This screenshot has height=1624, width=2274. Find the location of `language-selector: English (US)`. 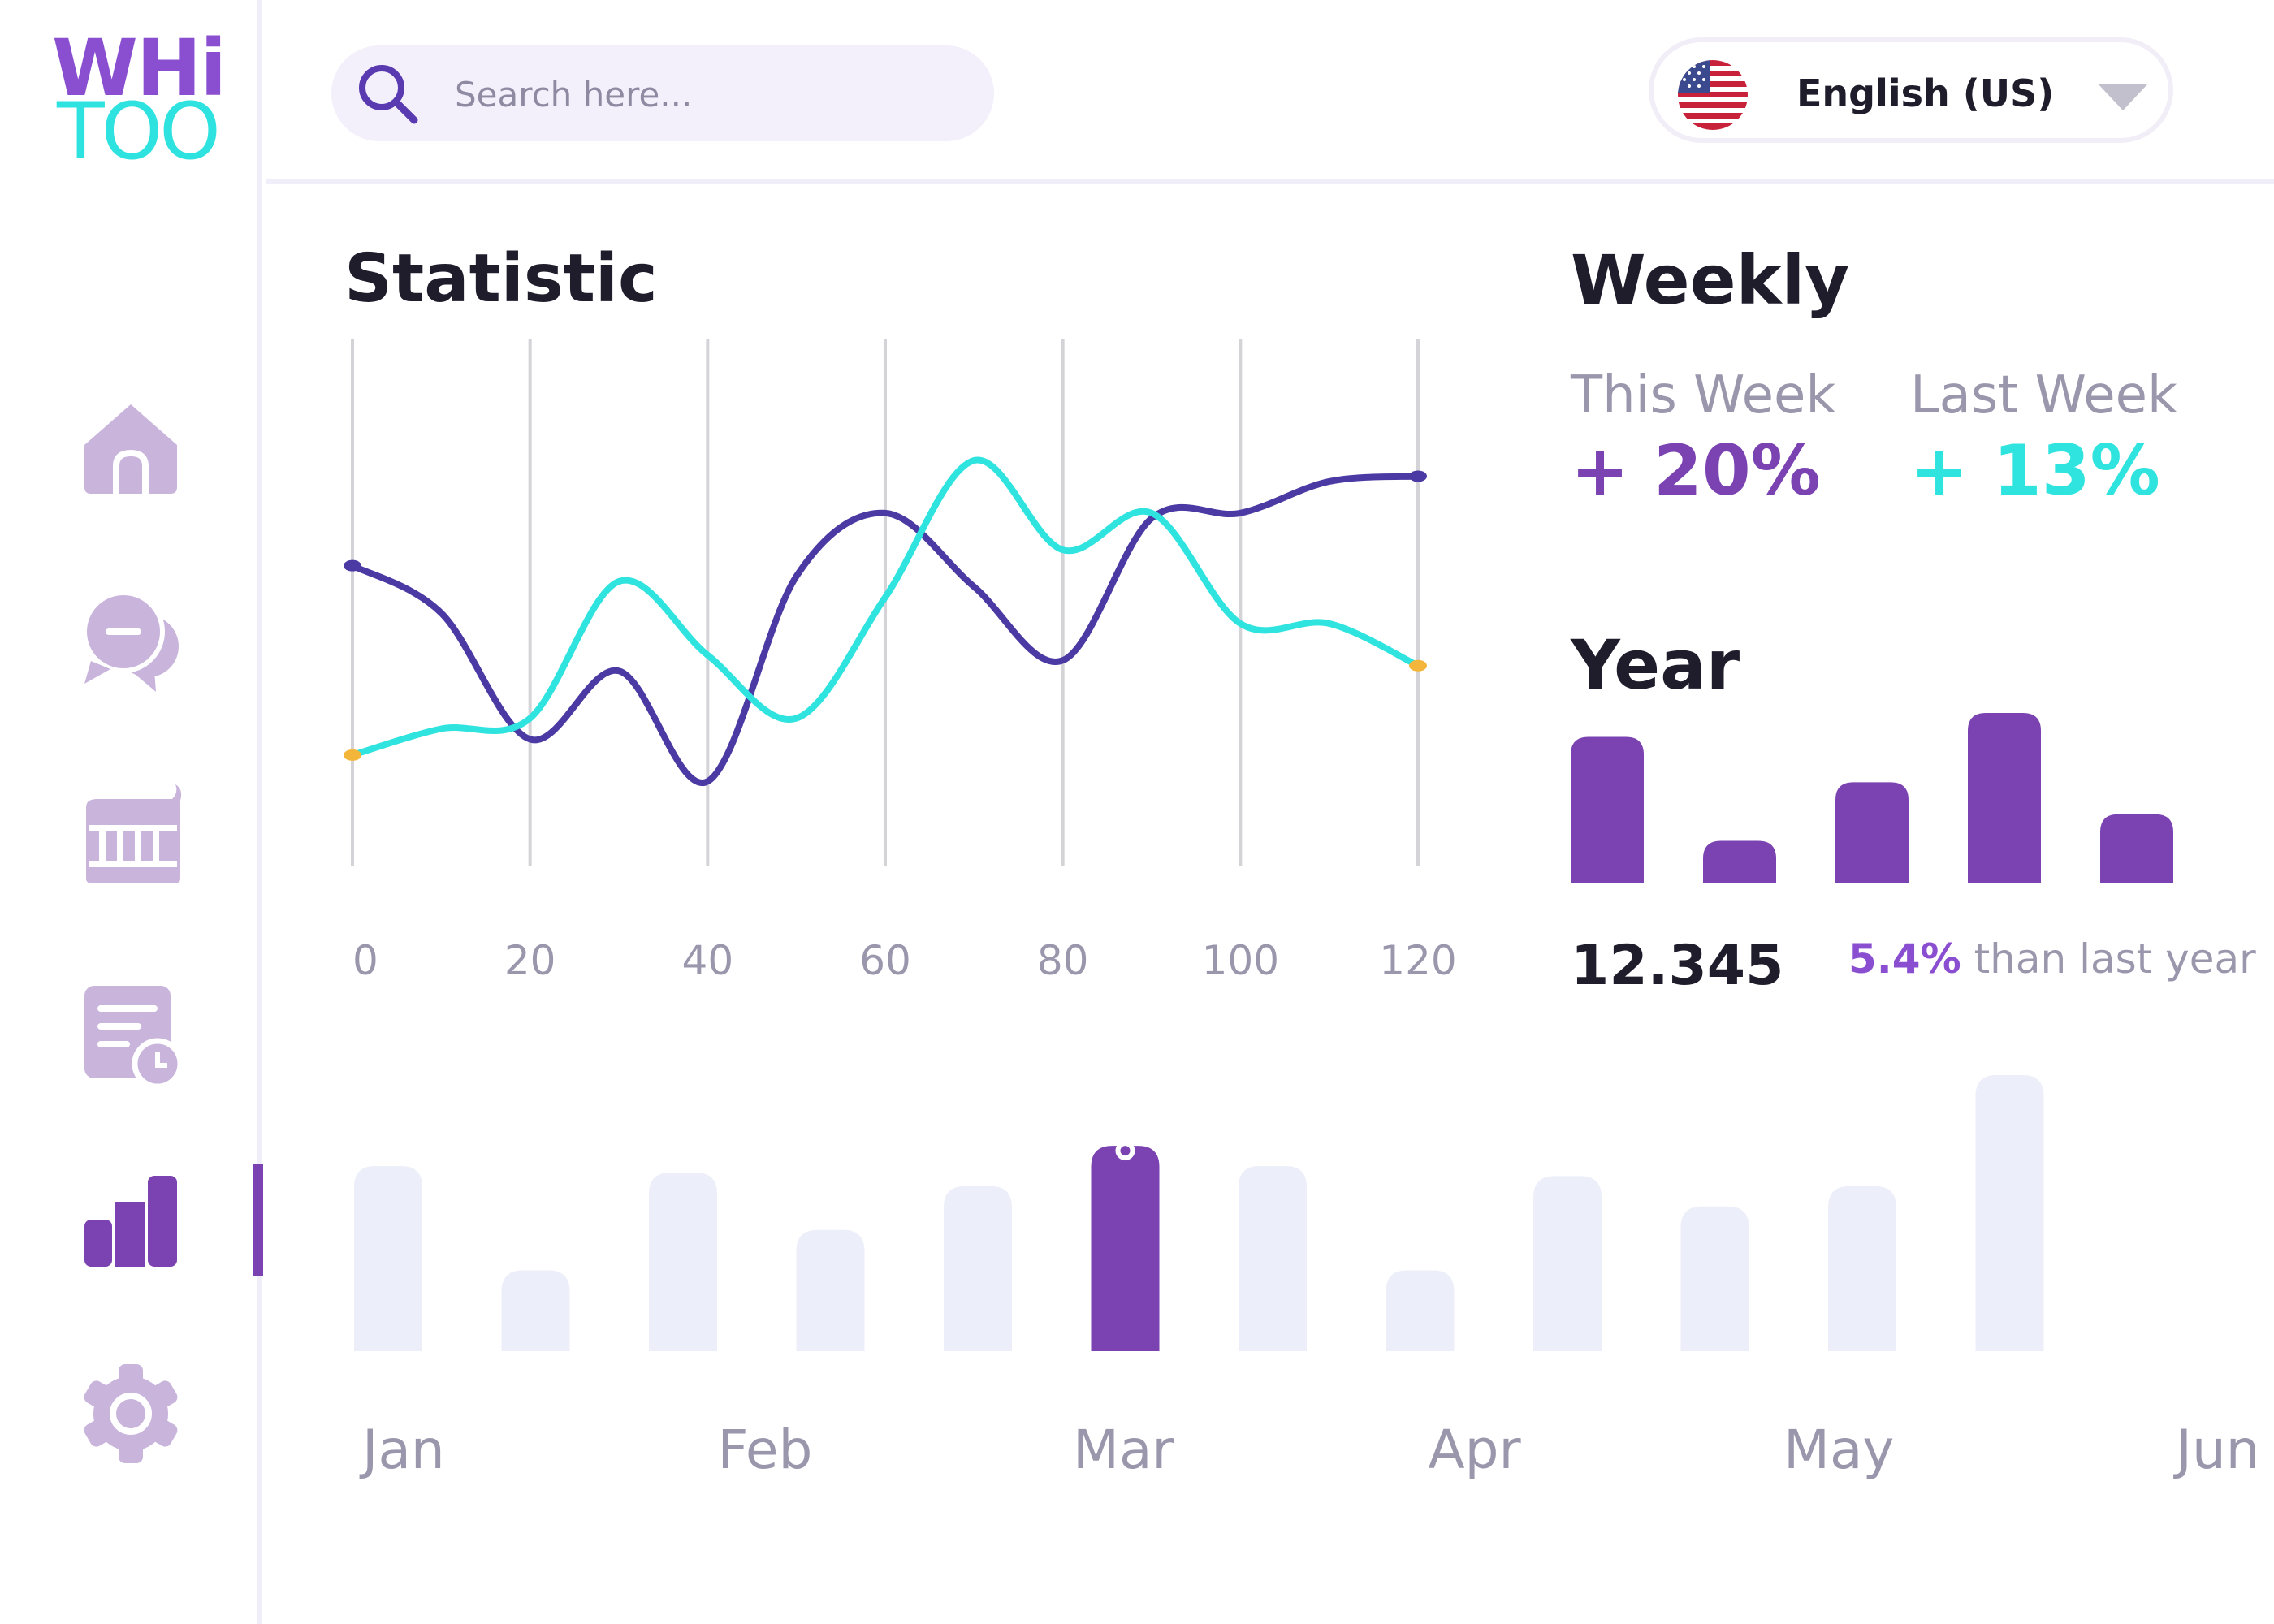

language-selector: English (US) is located at coordinates (1911, 90).